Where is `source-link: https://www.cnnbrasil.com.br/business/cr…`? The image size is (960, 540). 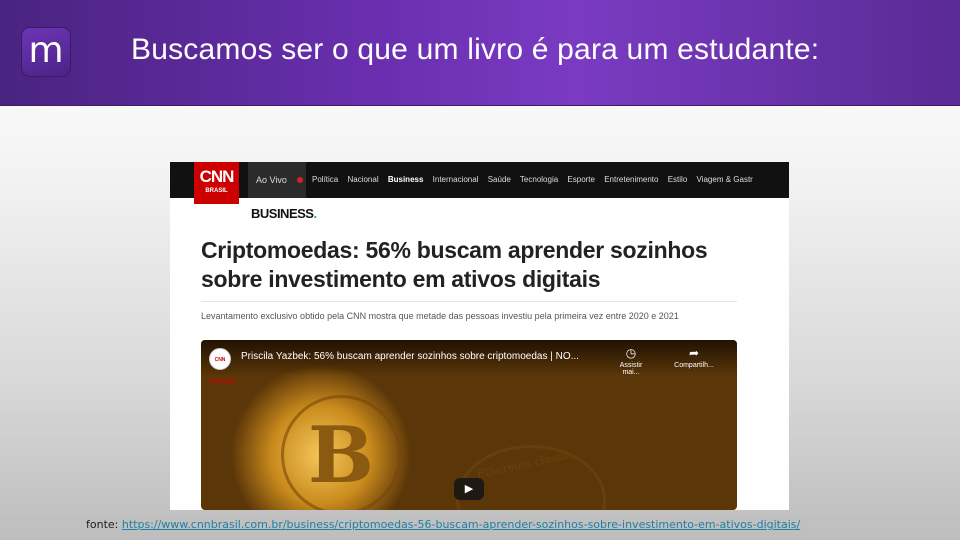 source-link: https://www.cnnbrasil.com.br/business/cr… is located at coordinates (461, 524).